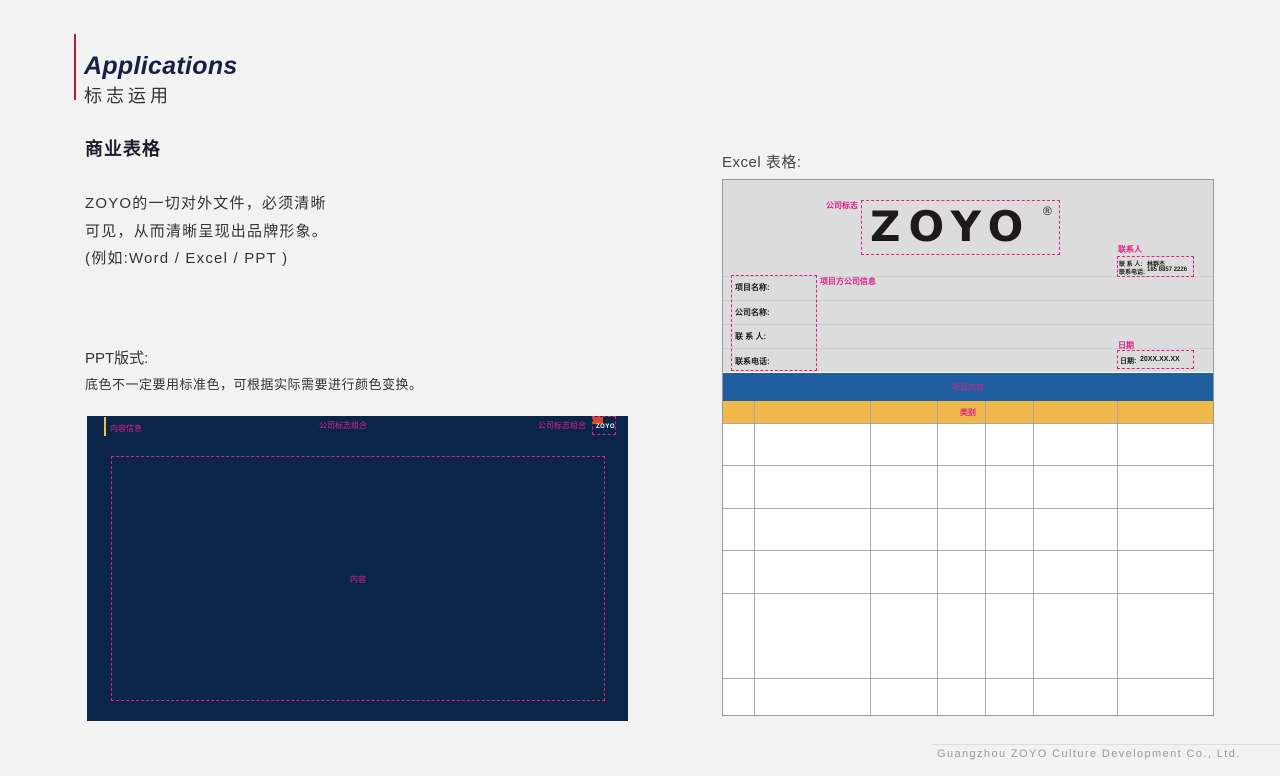  Describe the element at coordinates (206, 203) in the screenshot. I see `body-line: ZOYO的一切对外文件，必须清晰` at that location.